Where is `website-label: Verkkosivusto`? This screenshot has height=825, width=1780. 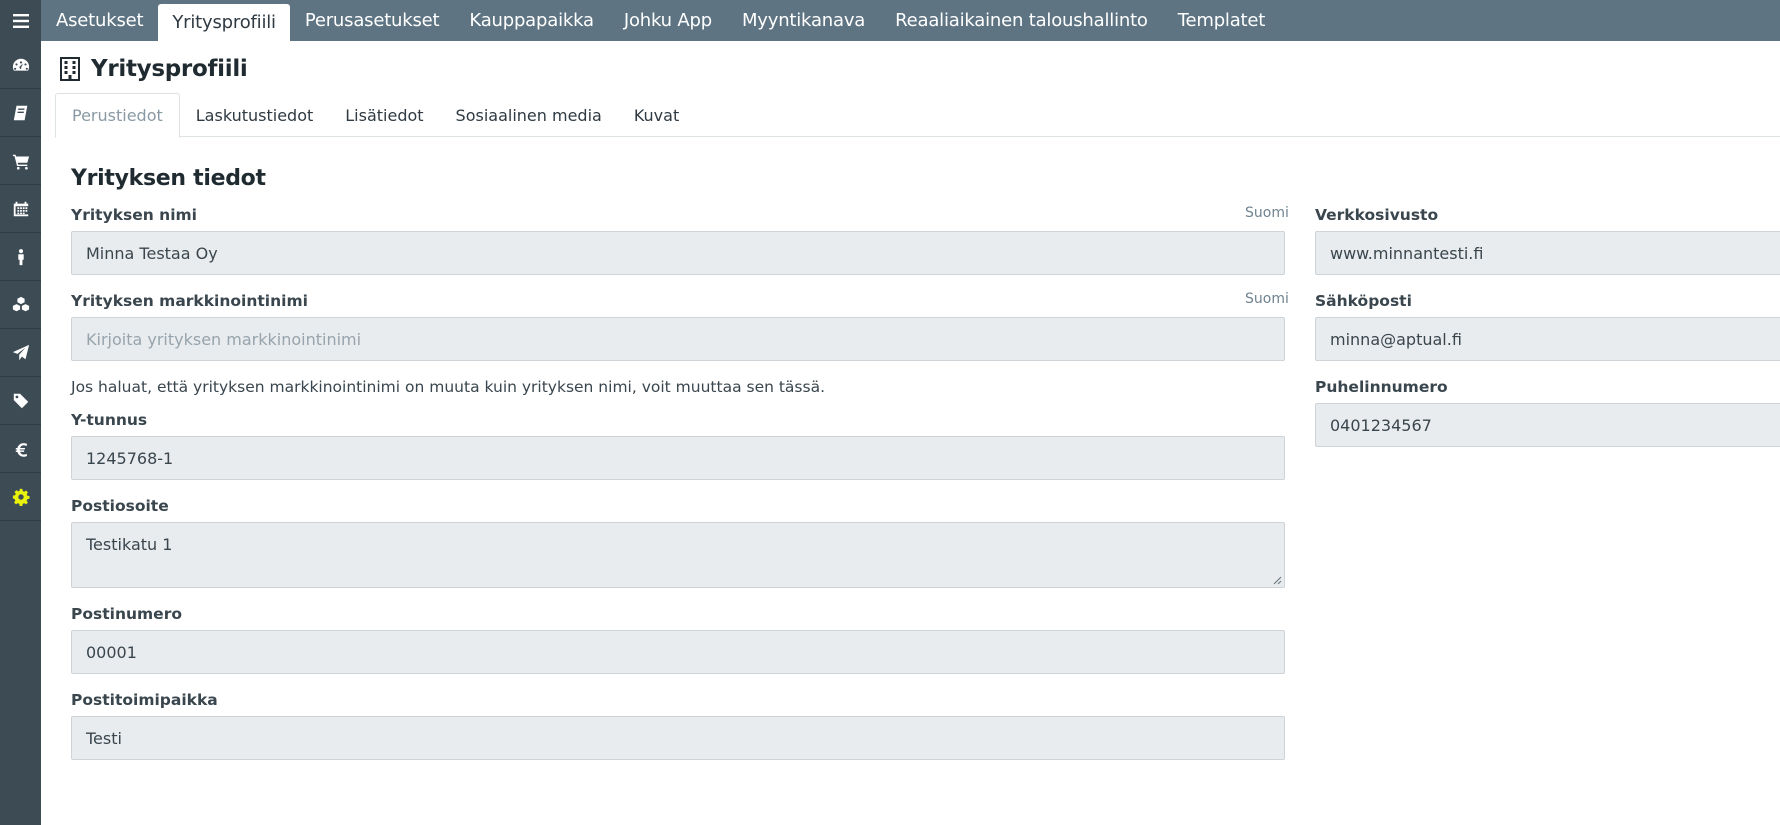 website-label: Verkkosivusto is located at coordinates (1377, 215).